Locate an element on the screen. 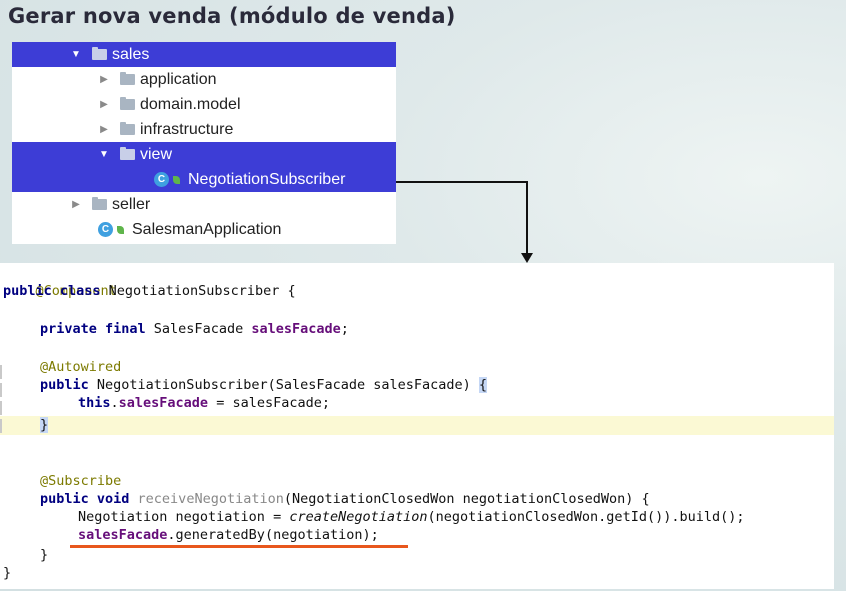 The image size is (846, 591). statement: (negotiationClosedWon.getId()).build(); is located at coordinates (586, 517).